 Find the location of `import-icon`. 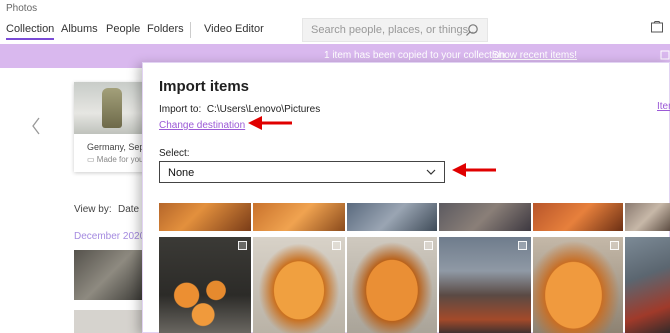

import-icon is located at coordinates (657, 27).